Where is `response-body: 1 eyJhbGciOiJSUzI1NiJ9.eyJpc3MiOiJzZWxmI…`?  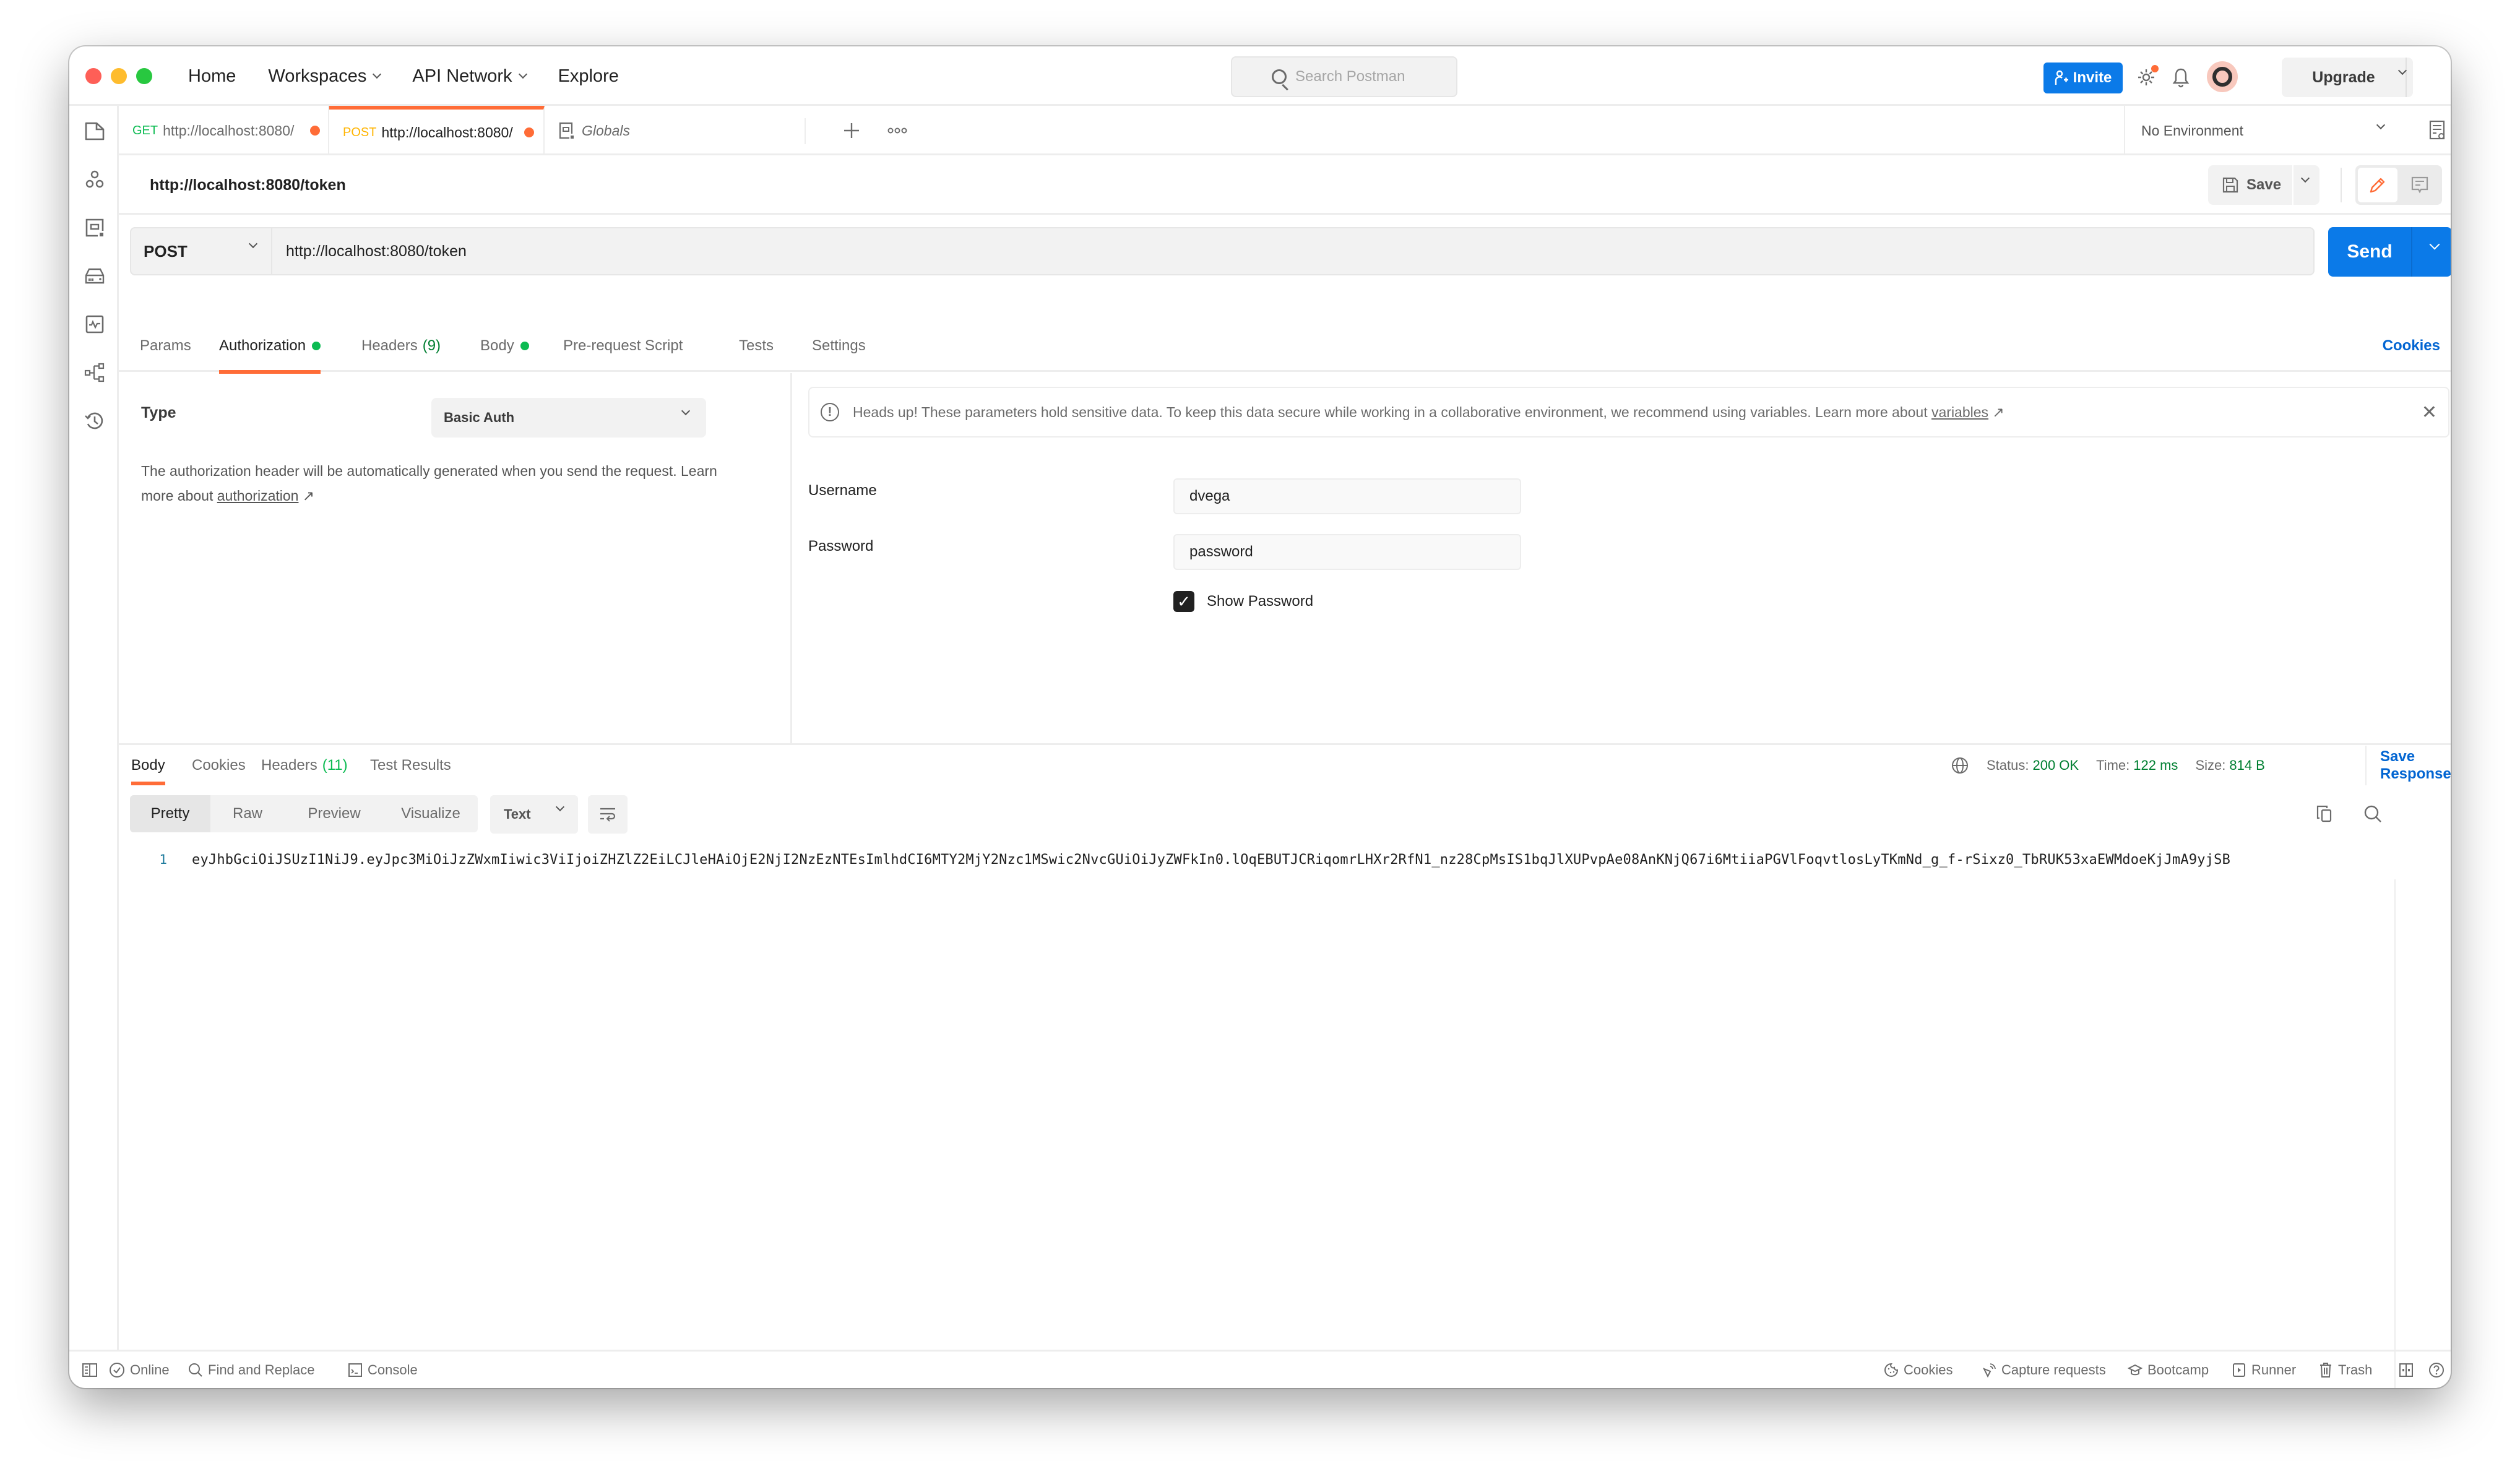 response-body: 1 eyJhbGciOiJSUzI1NiJ9.eyJpc3MiOiJzZWxmI… is located at coordinates (1265, 859).